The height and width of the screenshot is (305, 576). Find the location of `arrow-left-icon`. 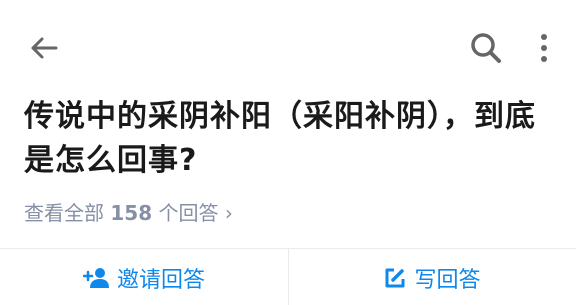

arrow-left-icon is located at coordinates (44, 48).